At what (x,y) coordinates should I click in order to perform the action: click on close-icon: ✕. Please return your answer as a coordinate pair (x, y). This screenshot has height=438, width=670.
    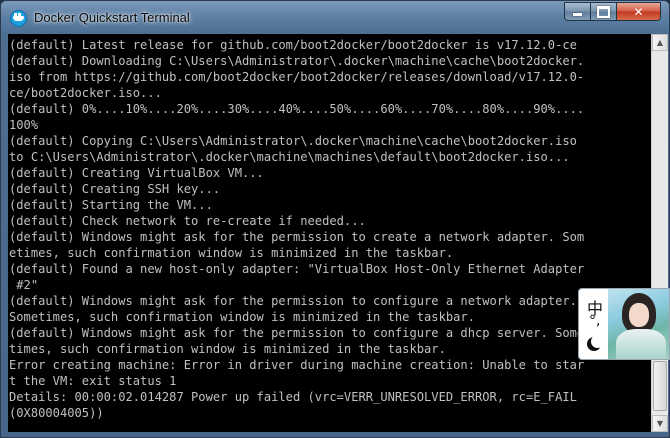
    Looking at the image, I should click on (638, 11).